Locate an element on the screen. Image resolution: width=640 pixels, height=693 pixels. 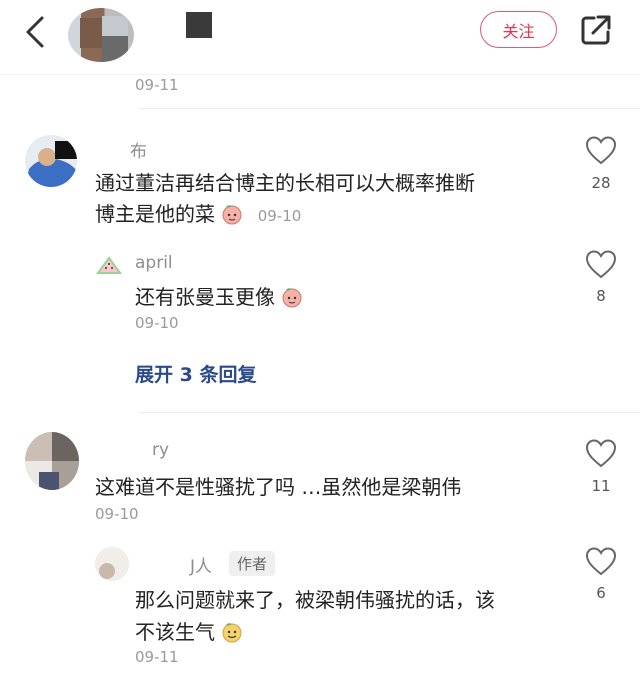
post-date: 09-11 is located at coordinates (157, 85).